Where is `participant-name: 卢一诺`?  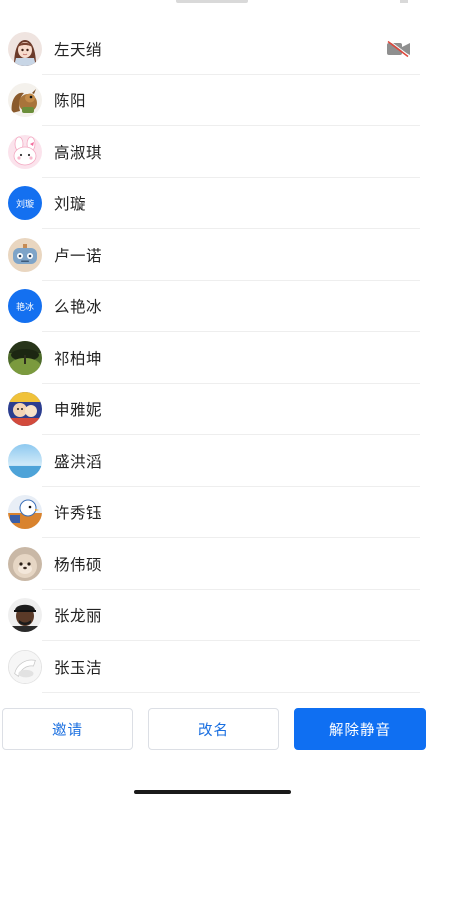 participant-name: 卢一诺 is located at coordinates (78, 255).